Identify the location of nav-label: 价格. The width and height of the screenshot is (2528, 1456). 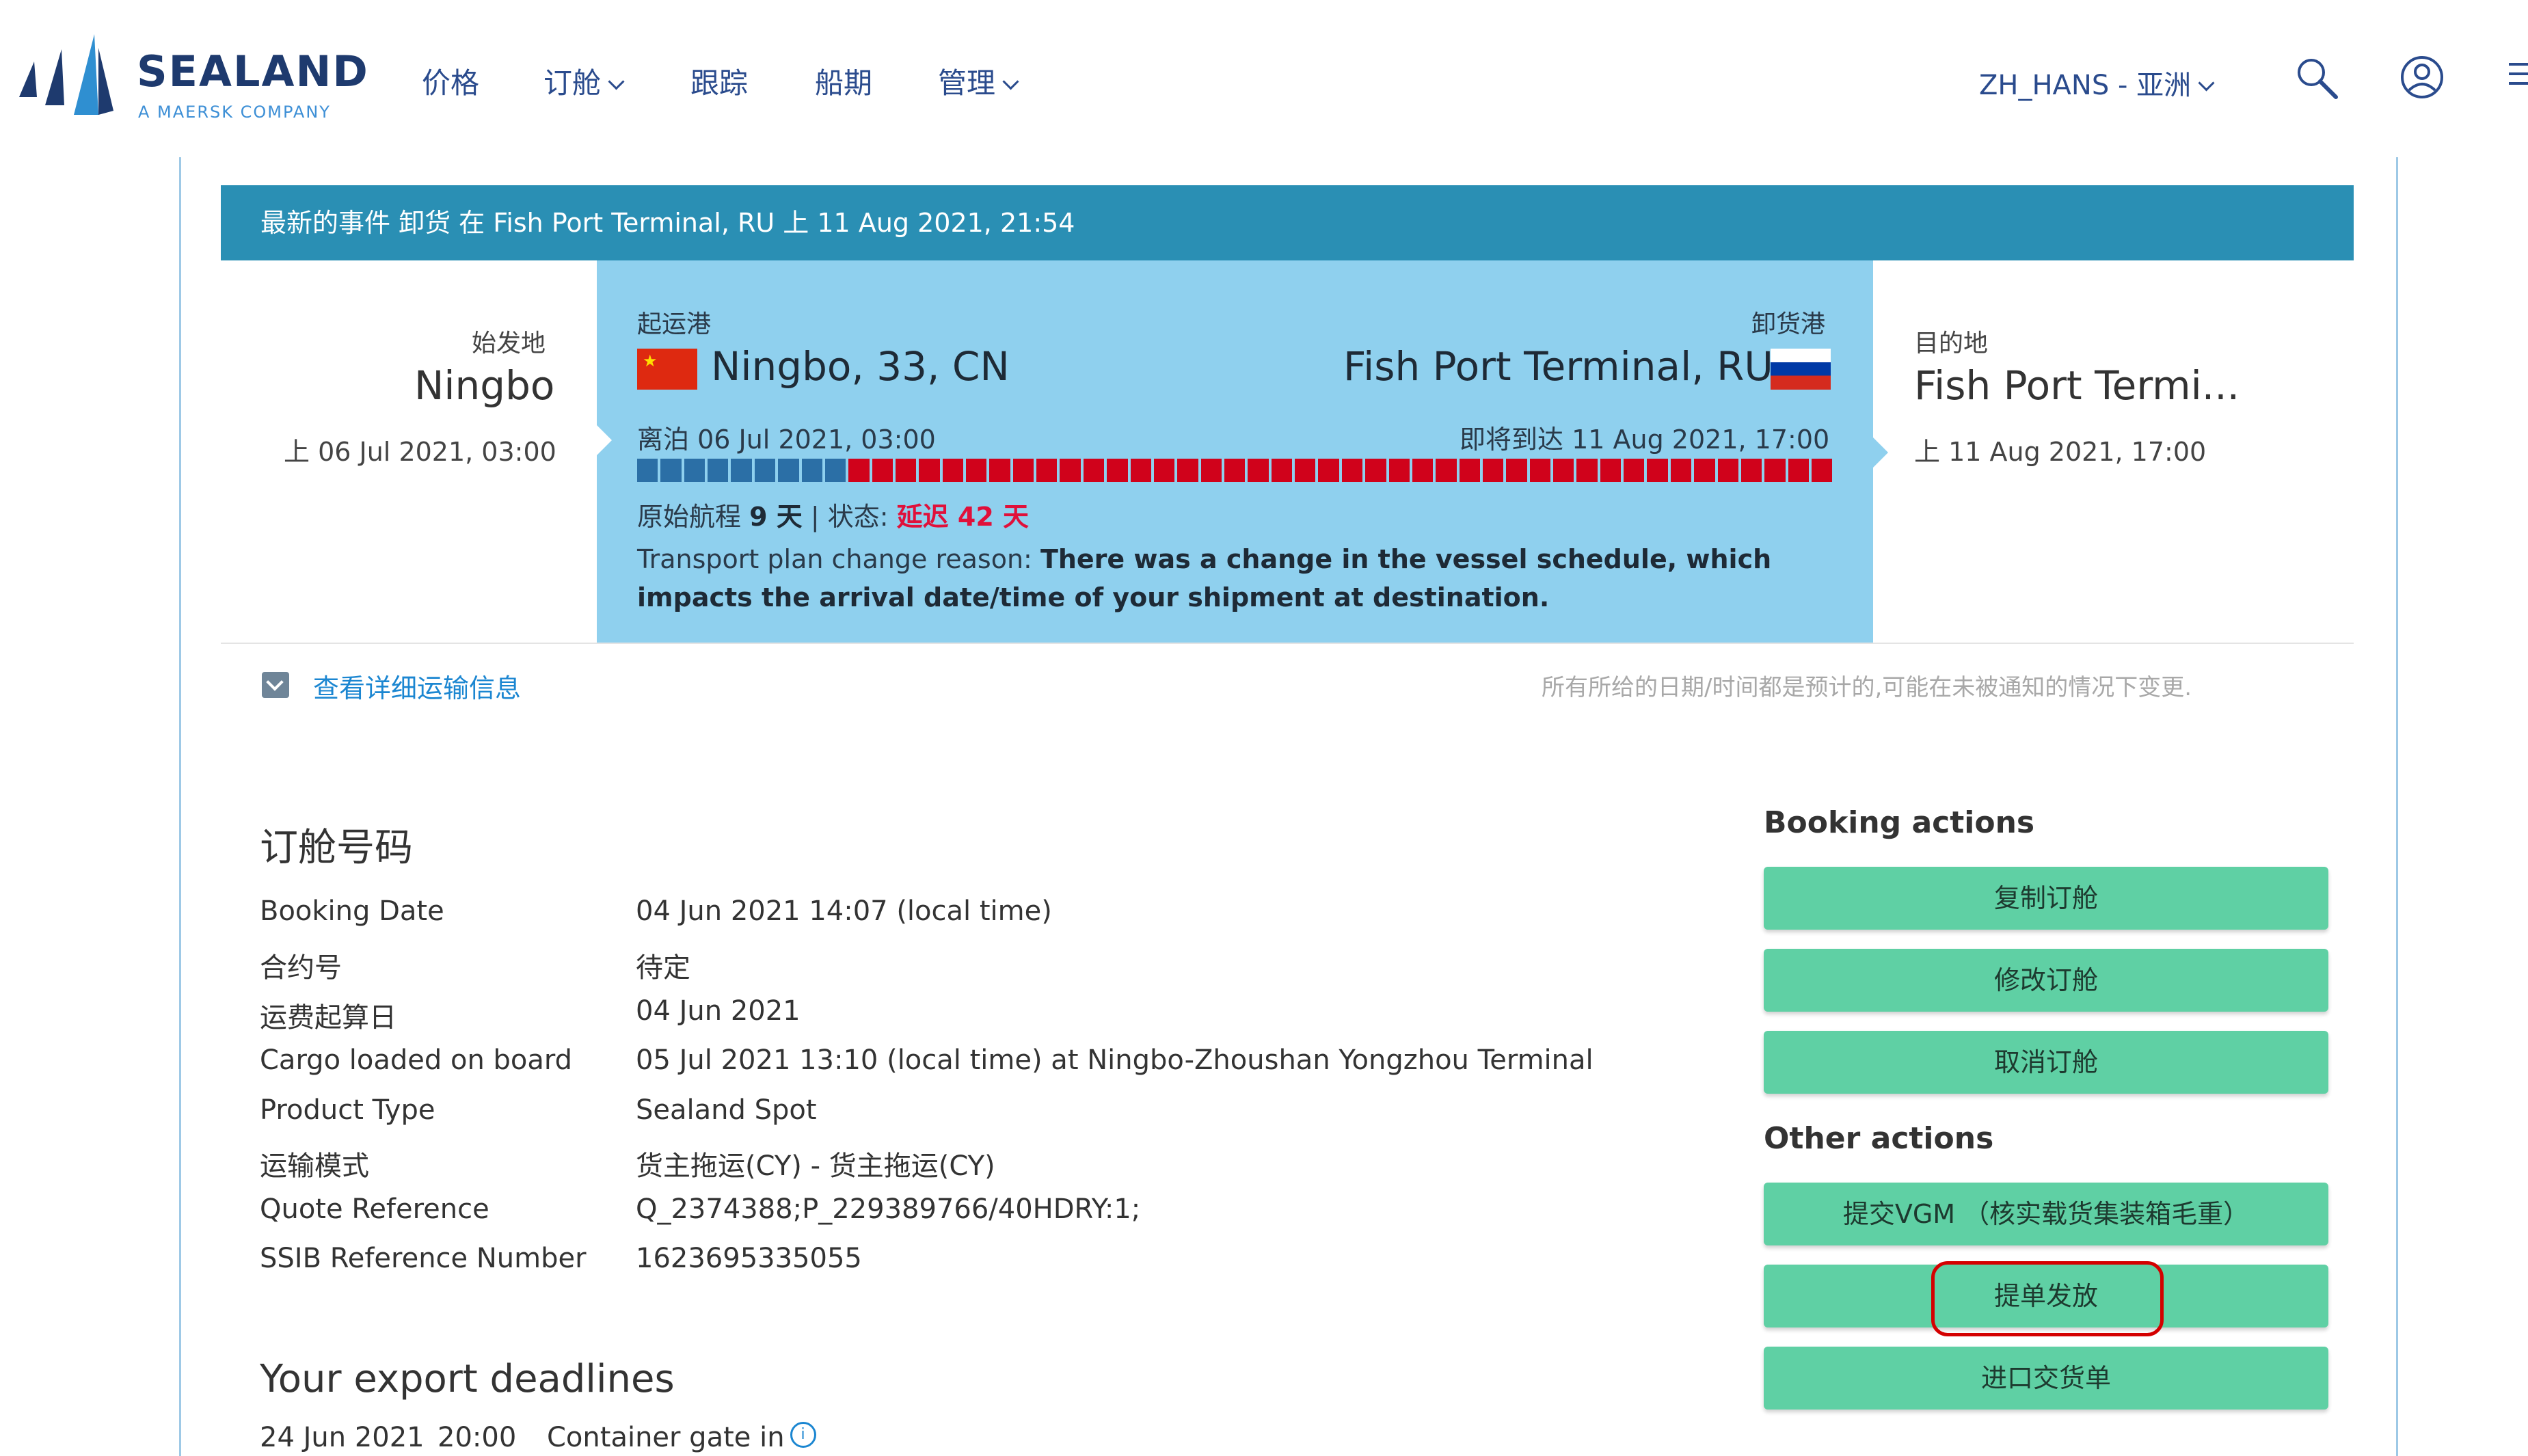
(451, 83).